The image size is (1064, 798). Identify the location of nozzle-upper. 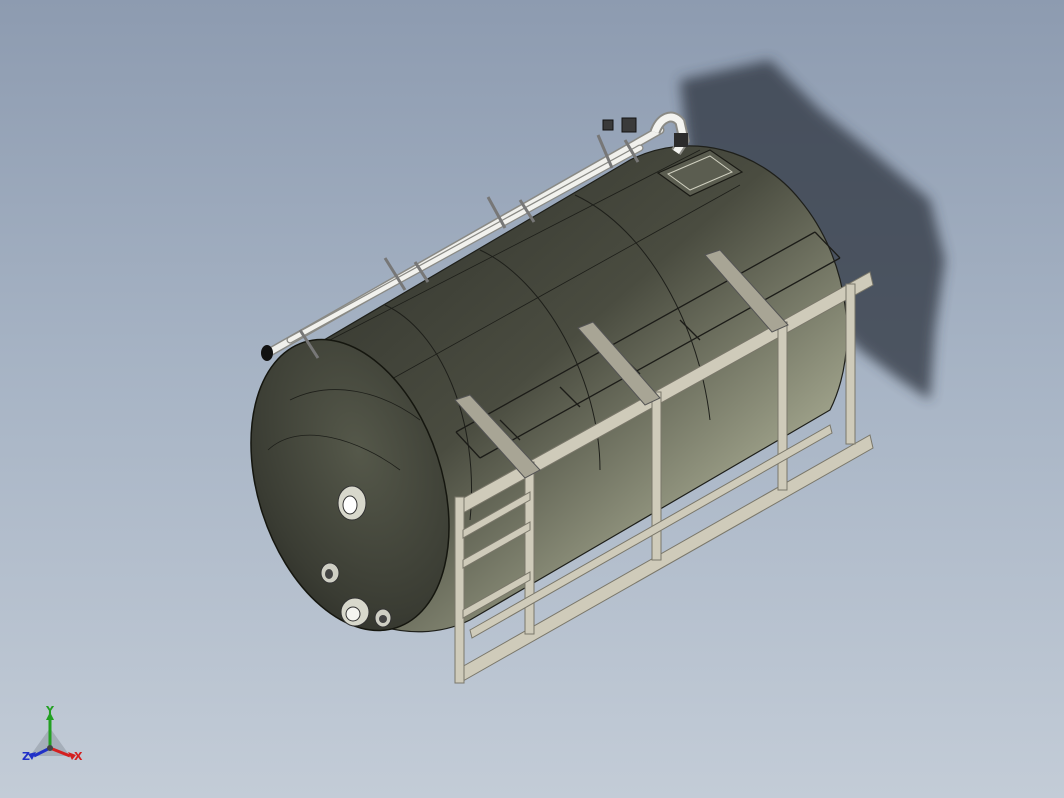
(352, 503).